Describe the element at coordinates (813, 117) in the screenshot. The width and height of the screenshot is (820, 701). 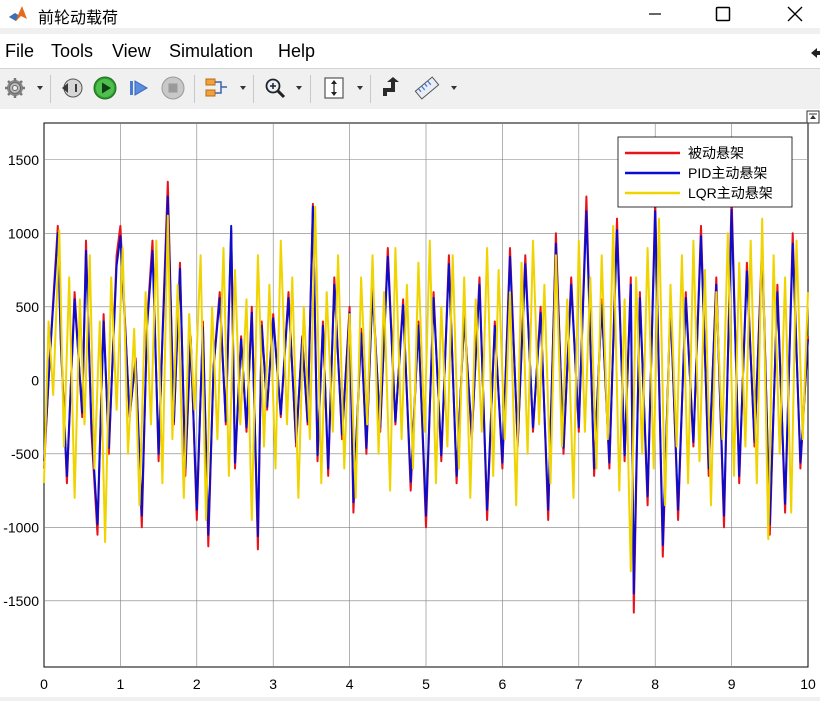
I see `undock-axes-icon` at that location.